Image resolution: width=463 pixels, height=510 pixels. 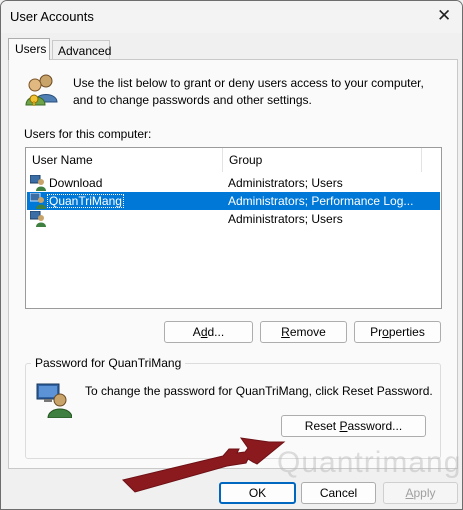 What do you see at coordinates (257, 493) in the screenshot?
I see `ok-button: OK` at bounding box center [257, 493].